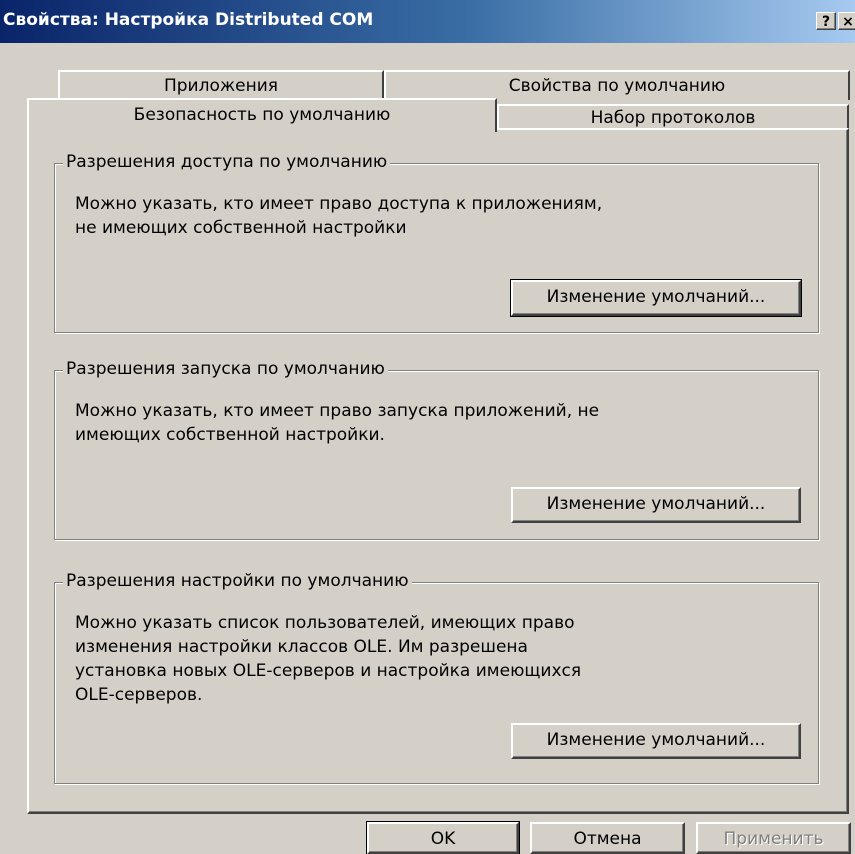 The image size is (855, 854). I want to click on apply-button: Применить, so click(773, 838).